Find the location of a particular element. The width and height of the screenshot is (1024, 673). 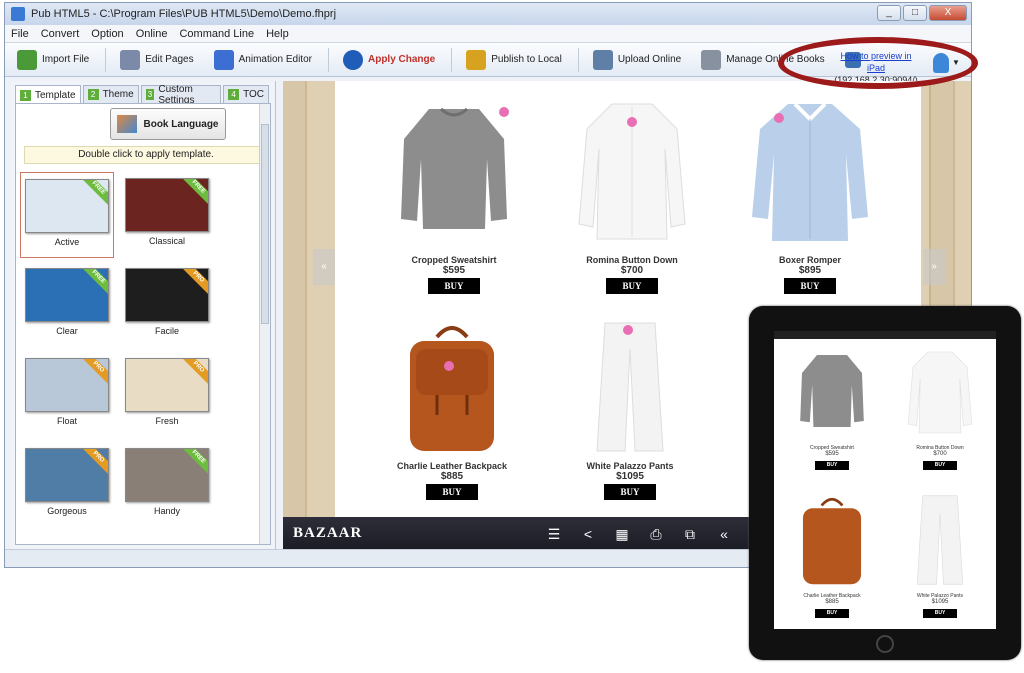

upload-online-icon is located at coordinates (602, 59).